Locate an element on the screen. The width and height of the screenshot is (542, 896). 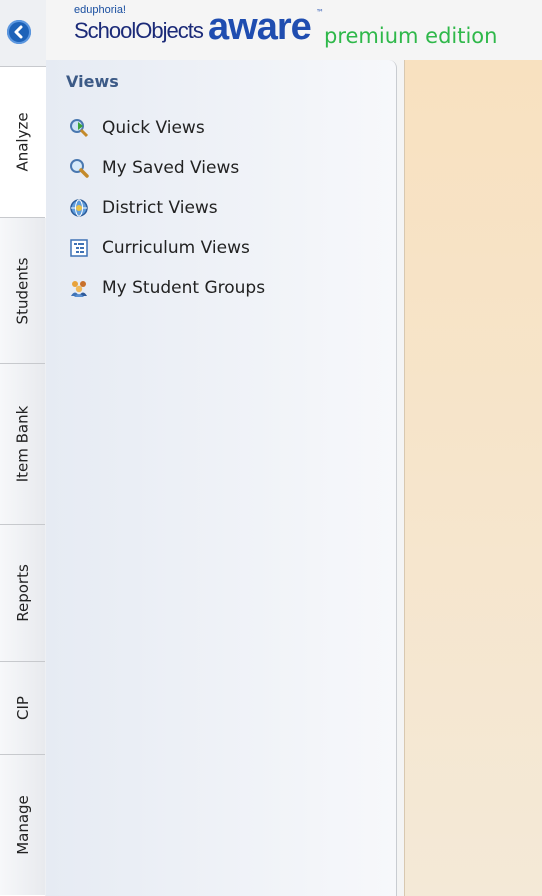
logo-school-objects: SchoolObjects is located at coordinates (139, 30).